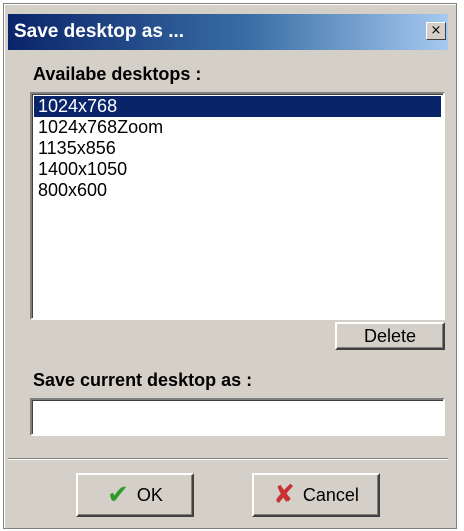 The height and width of the screenshot is (531, 464). What do you see at coordinates (118, 495) in the screenshot?
I see `checkmark-icon: ✔` at bounding box center [118, 495].